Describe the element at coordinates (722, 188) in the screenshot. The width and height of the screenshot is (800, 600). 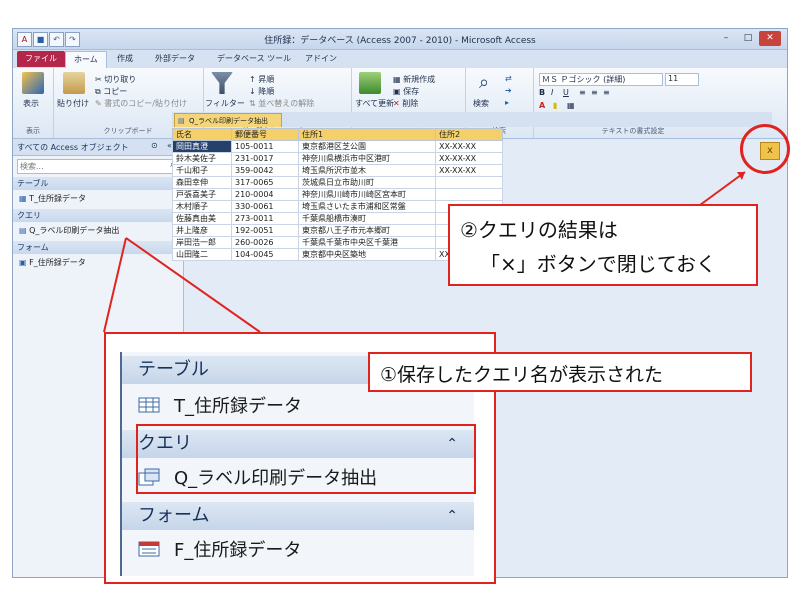
I see `arrow-line-to-close` at that location.